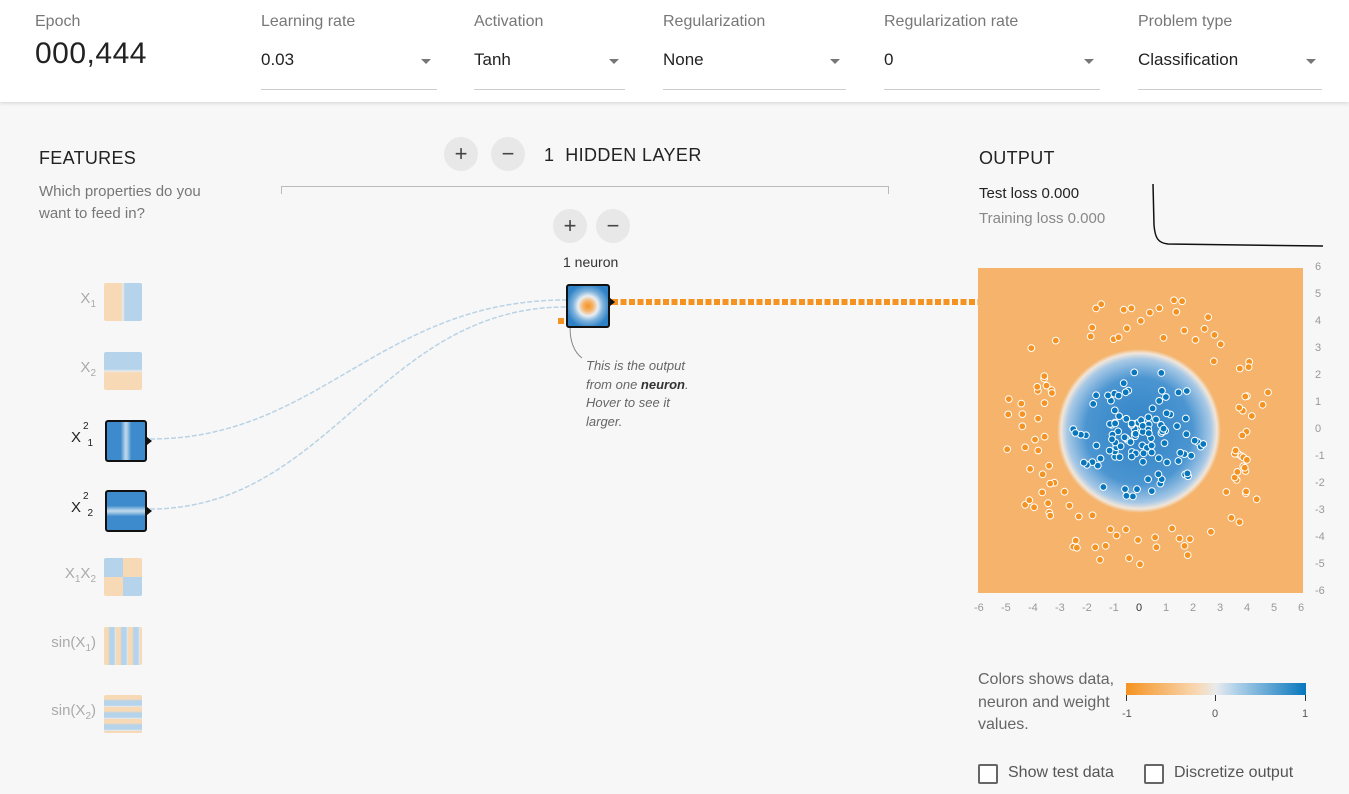 Image resolution: width=1349 pixels, height=794 pixels. Describe the element at coordinates (988, 774) in the screenshot. I see `show-test-data-checkbox` at that location.